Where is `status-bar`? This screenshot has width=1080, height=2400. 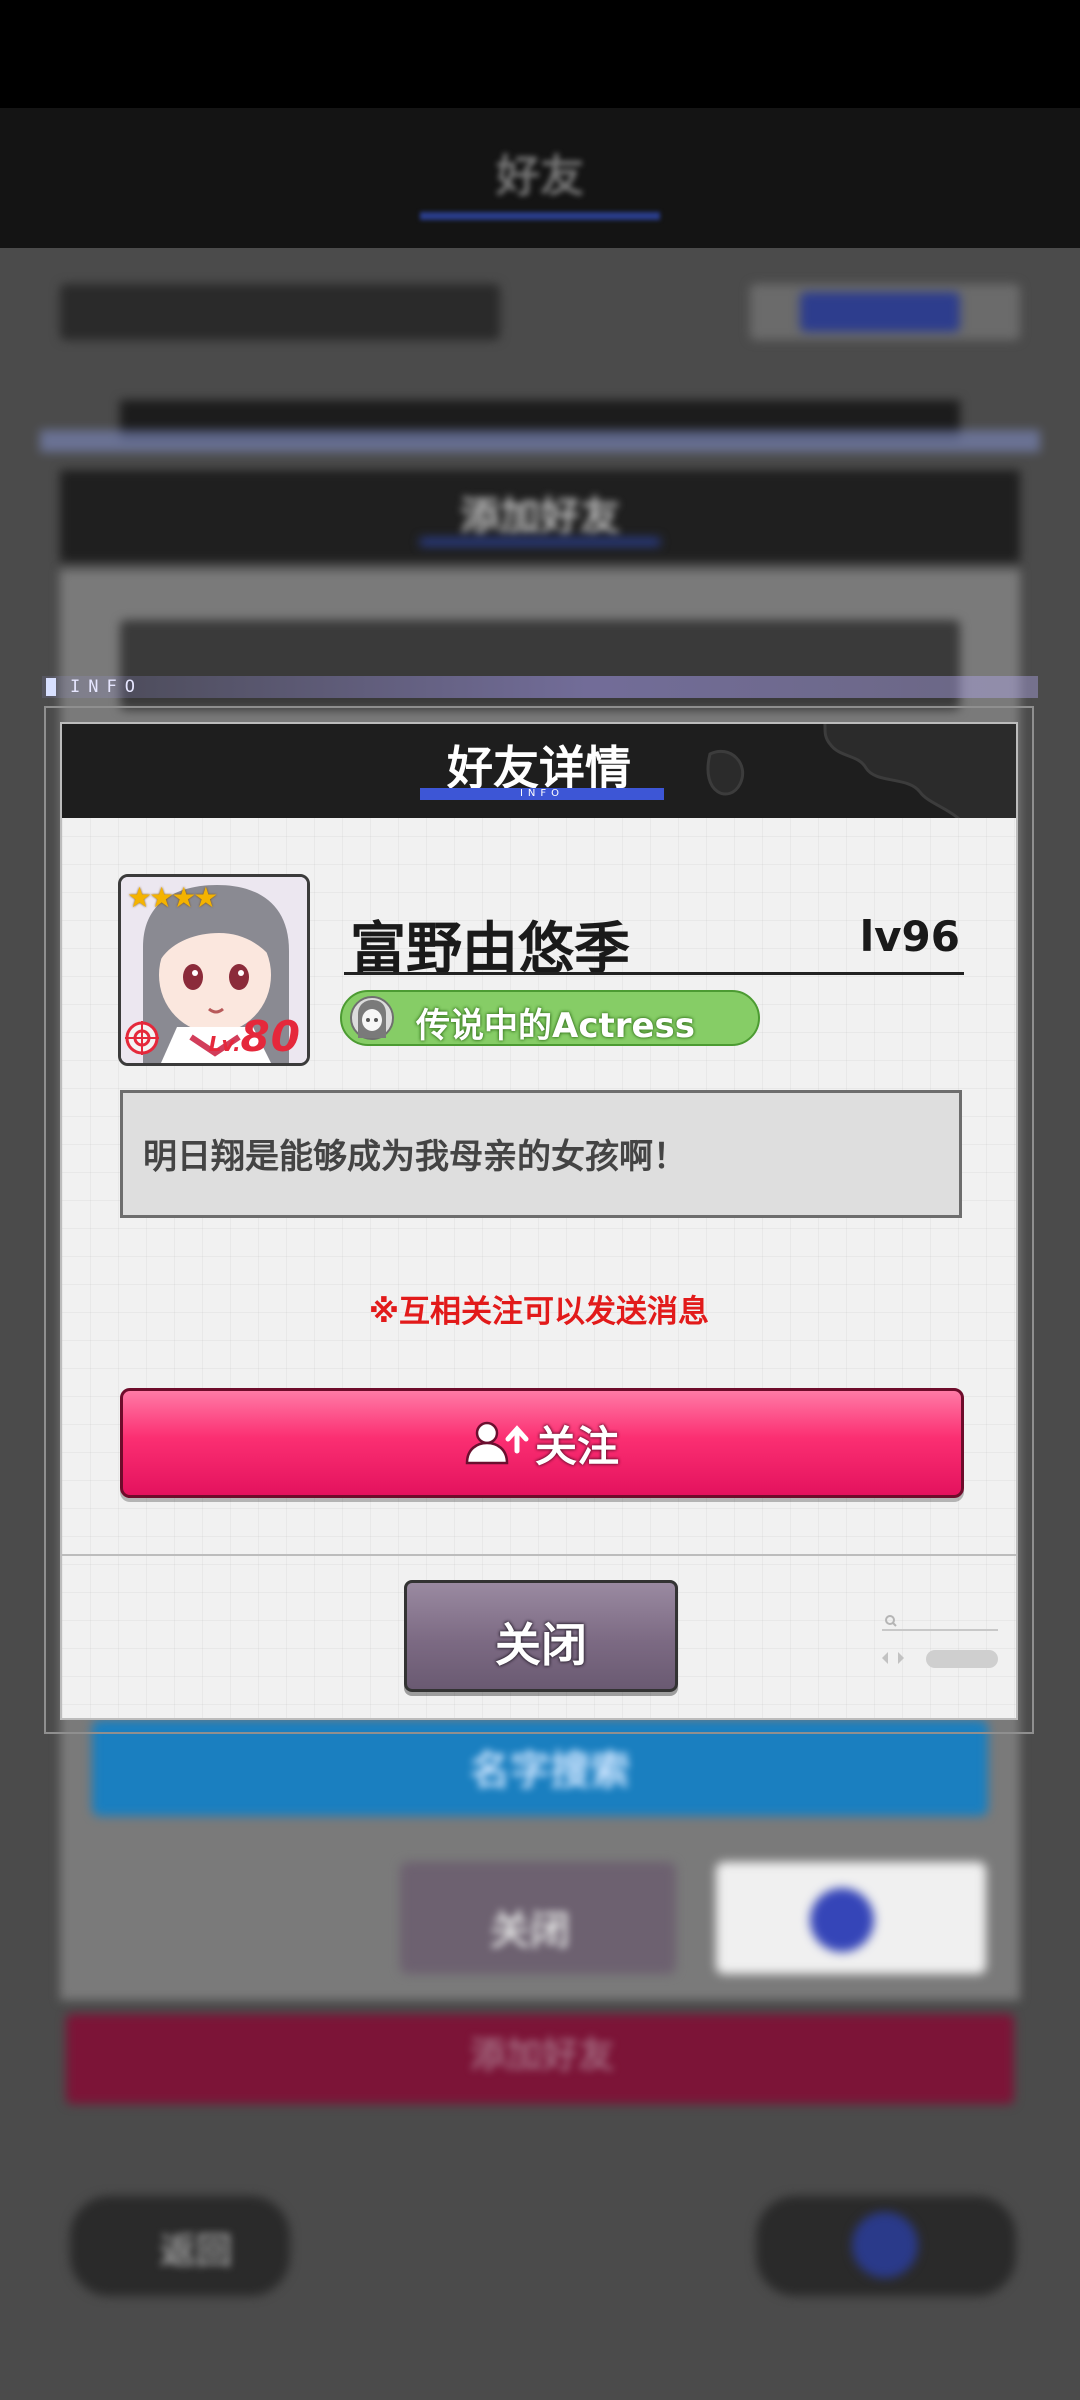 status-bar is located at coordinates (540, 54).